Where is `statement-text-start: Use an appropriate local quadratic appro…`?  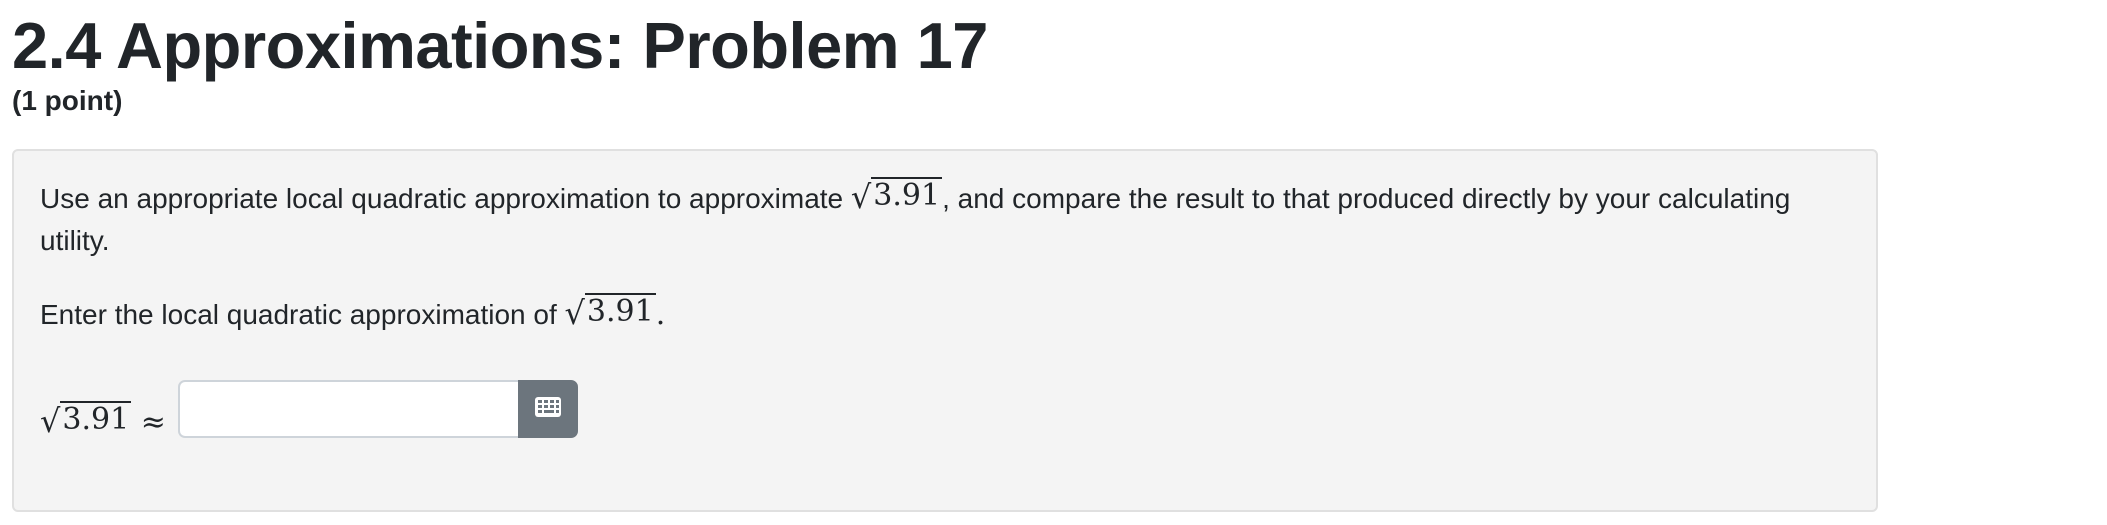 statement-text-start: Use an appropriate local quadratic appro… is located at coordinates (445, 198).